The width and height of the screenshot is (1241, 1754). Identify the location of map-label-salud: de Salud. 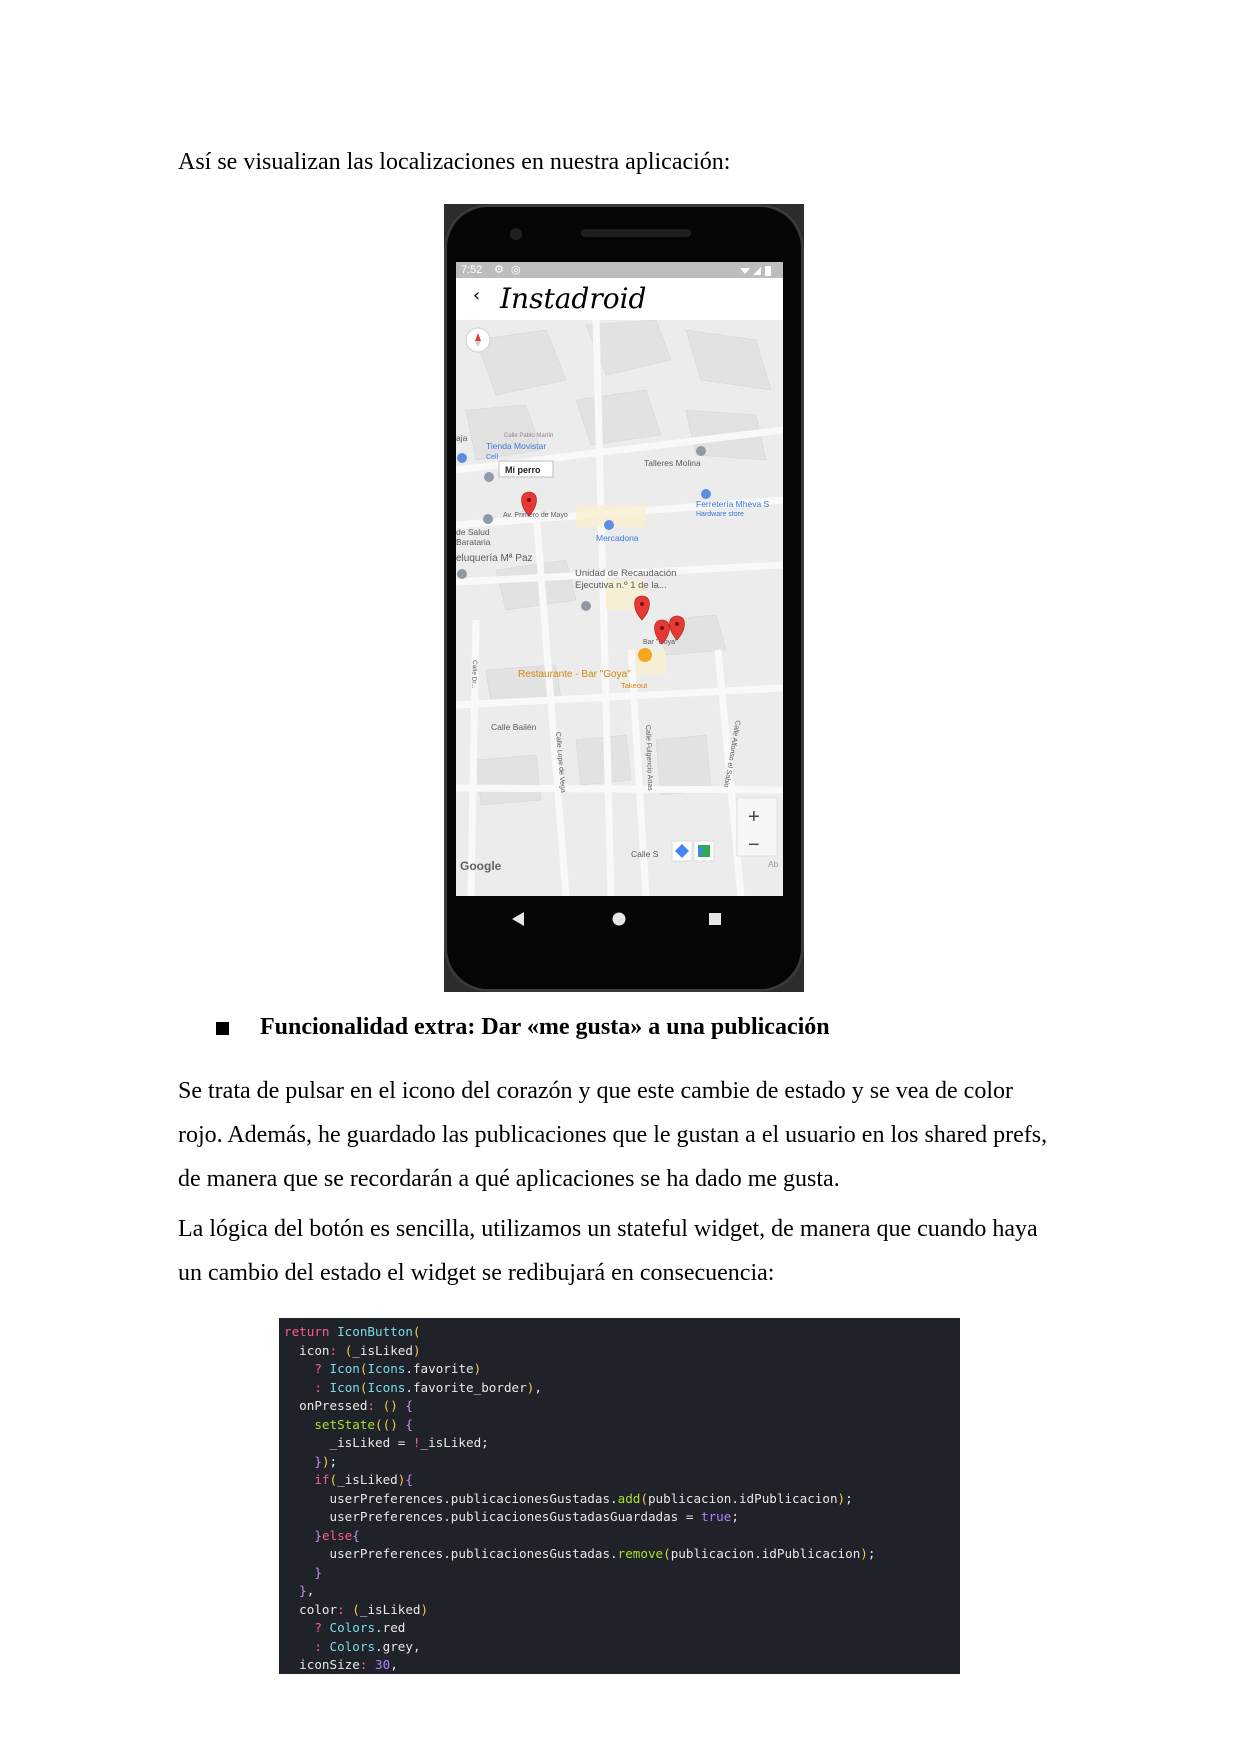
(473, 532).